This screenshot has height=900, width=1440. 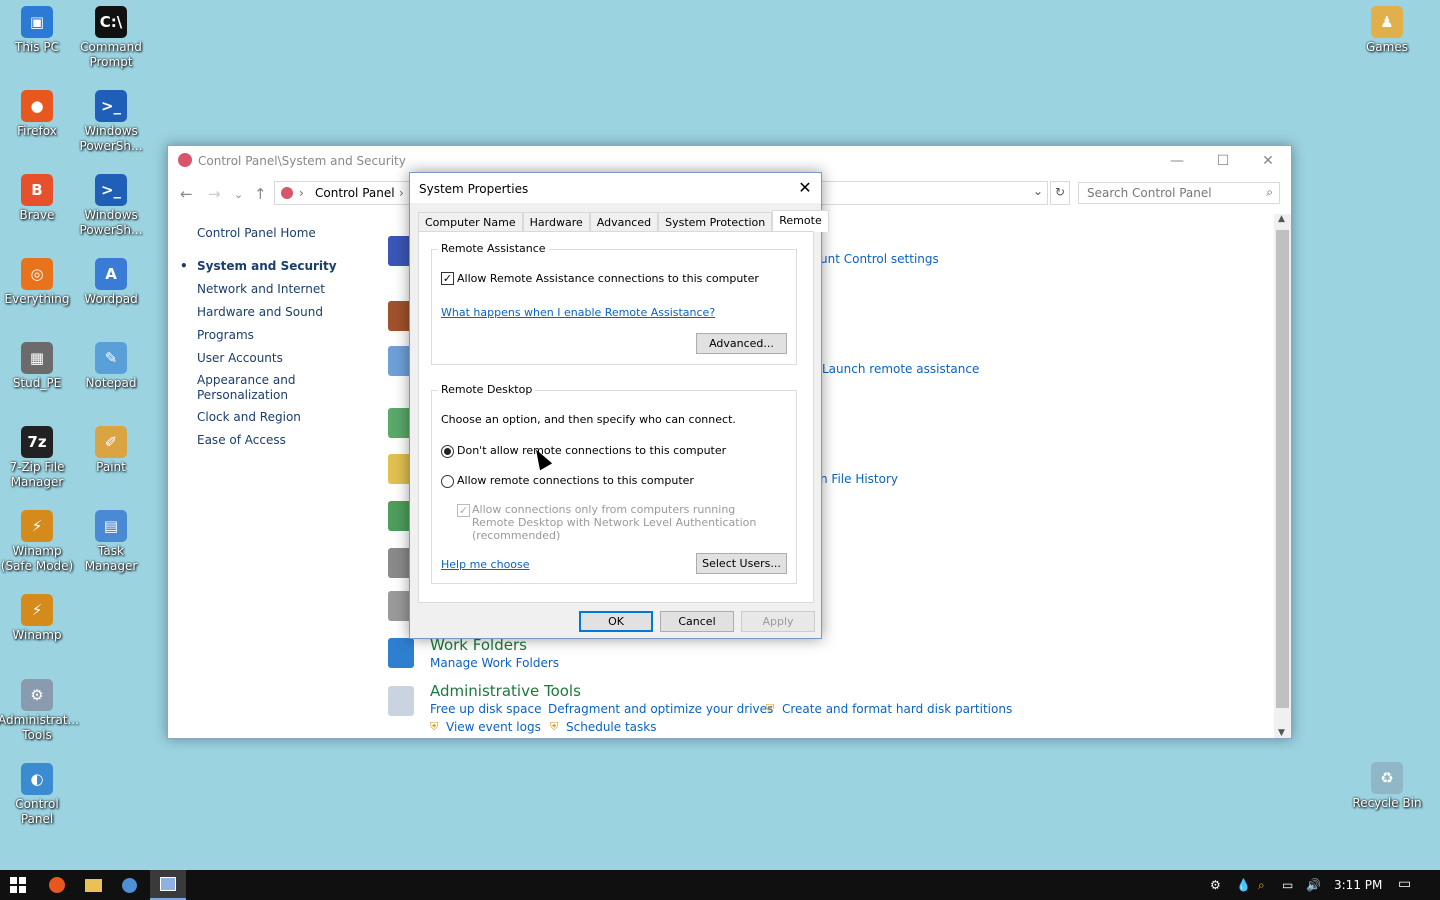 I want to click on scroll-up-icon: ▲, so click(x=1281, y=219).